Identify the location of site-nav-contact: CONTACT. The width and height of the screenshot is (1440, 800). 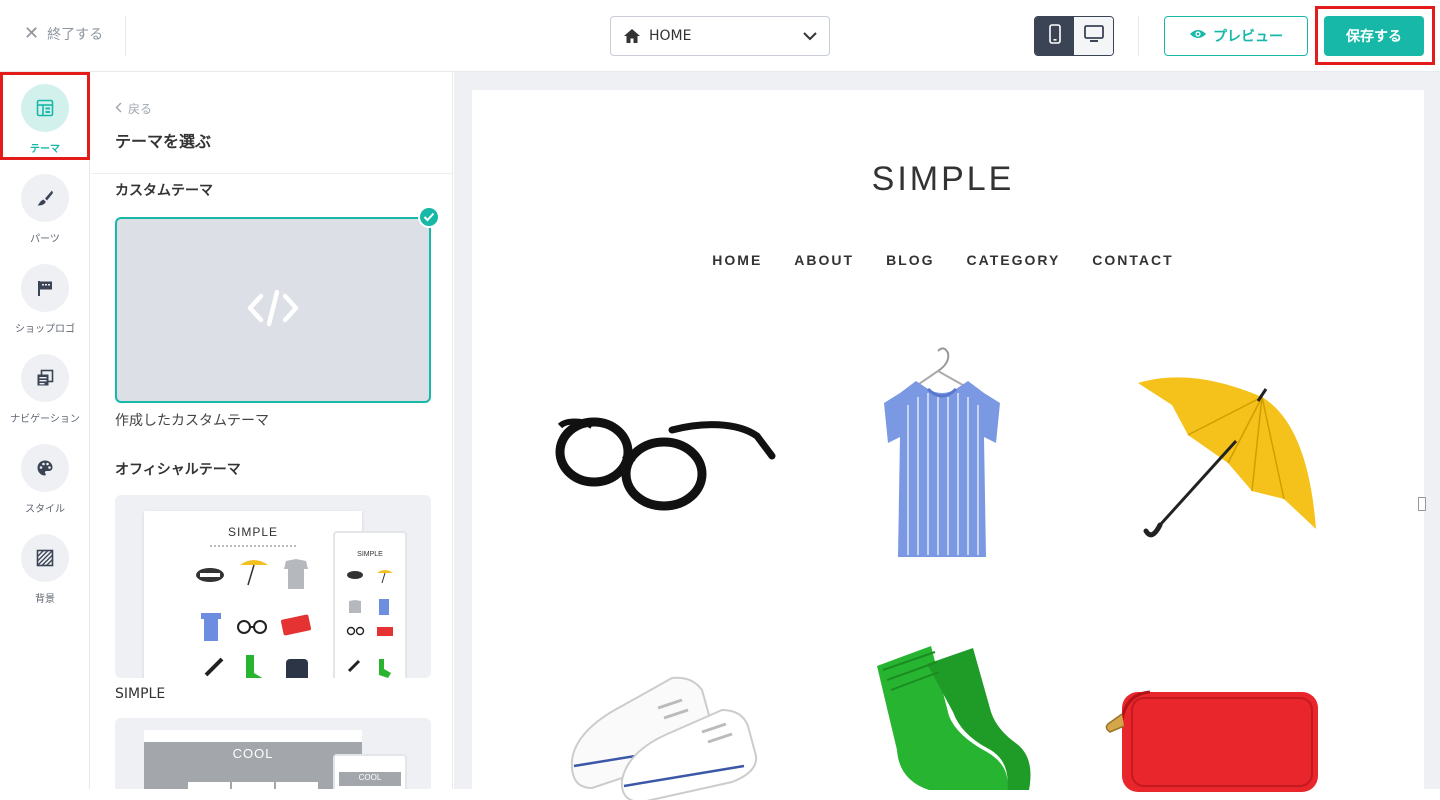
(1132, 260).